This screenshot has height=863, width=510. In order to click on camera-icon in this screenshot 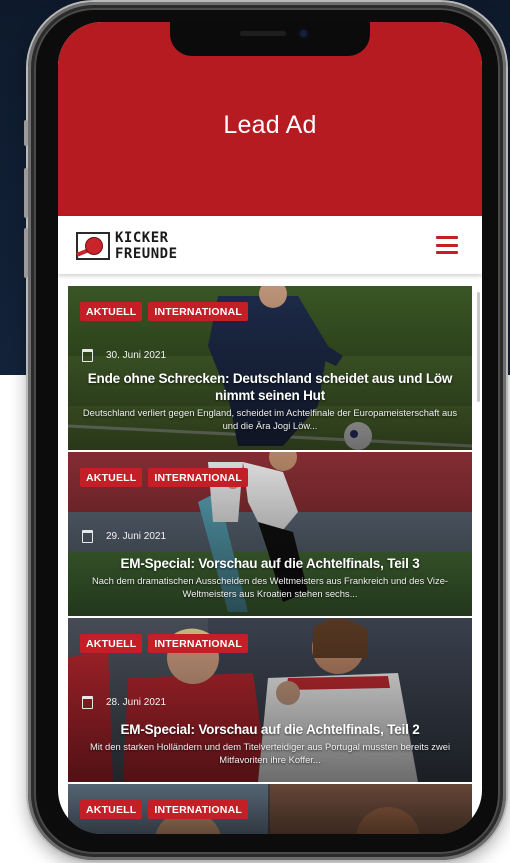, I will do `click(303, 33)`.